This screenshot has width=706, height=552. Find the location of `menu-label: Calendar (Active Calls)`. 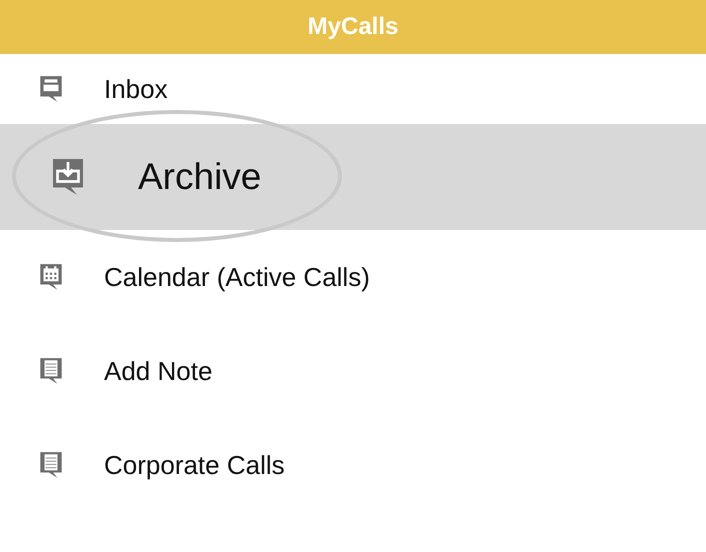

menu-label: Calendar (Active Calls) is located at coordinates (237, 277).